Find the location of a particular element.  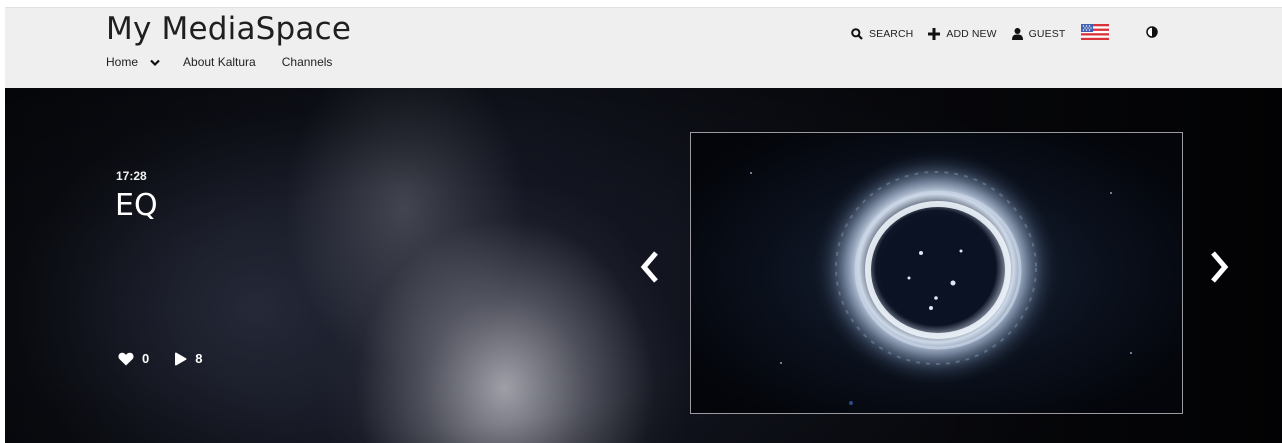

us-flag-icon is located at coordinates (1095, 34).